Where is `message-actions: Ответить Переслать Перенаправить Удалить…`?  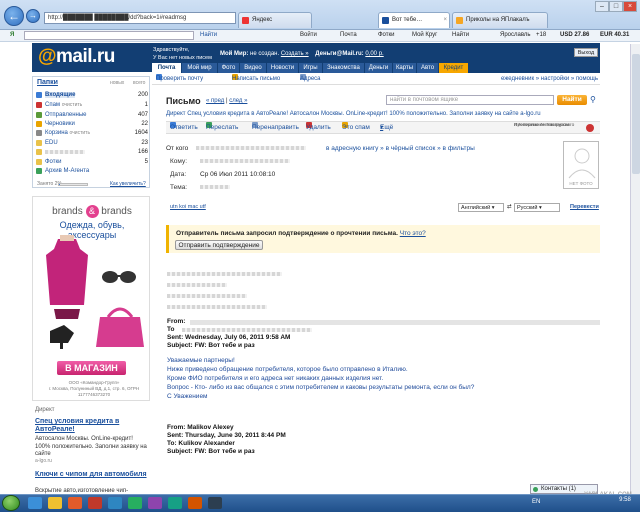
message-actions: Ответить Переслать Перенаправить Удалить… is located at coordinates (383, 127).